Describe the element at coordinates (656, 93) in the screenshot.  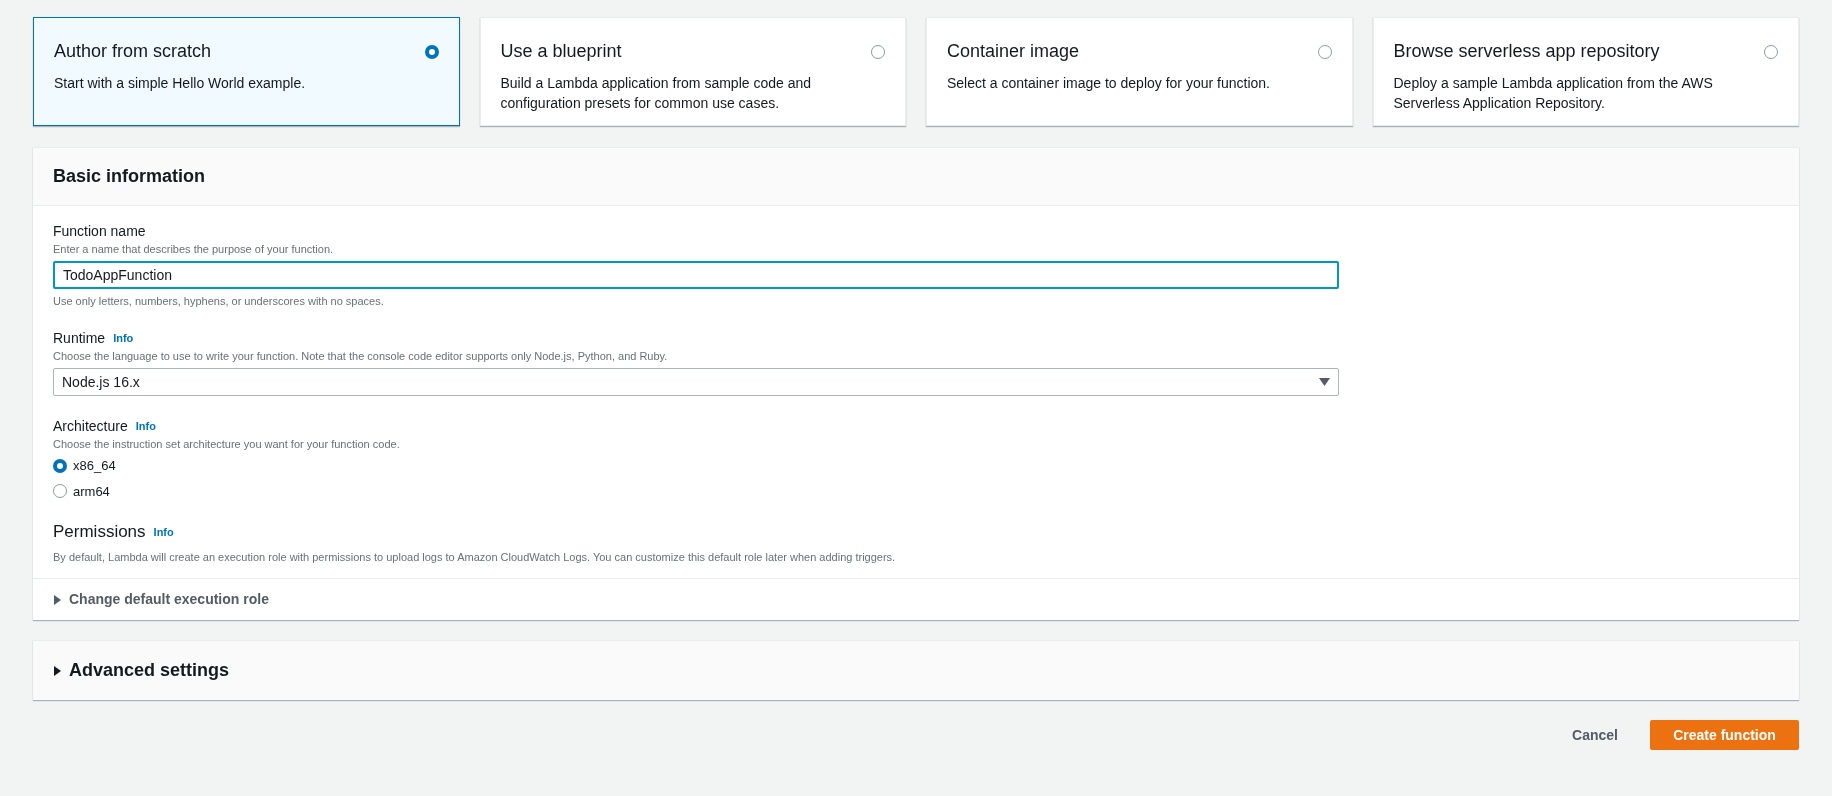
I see `option-description: Build a Lambda application from sample code and configuration presets for common use cases.` at that location.